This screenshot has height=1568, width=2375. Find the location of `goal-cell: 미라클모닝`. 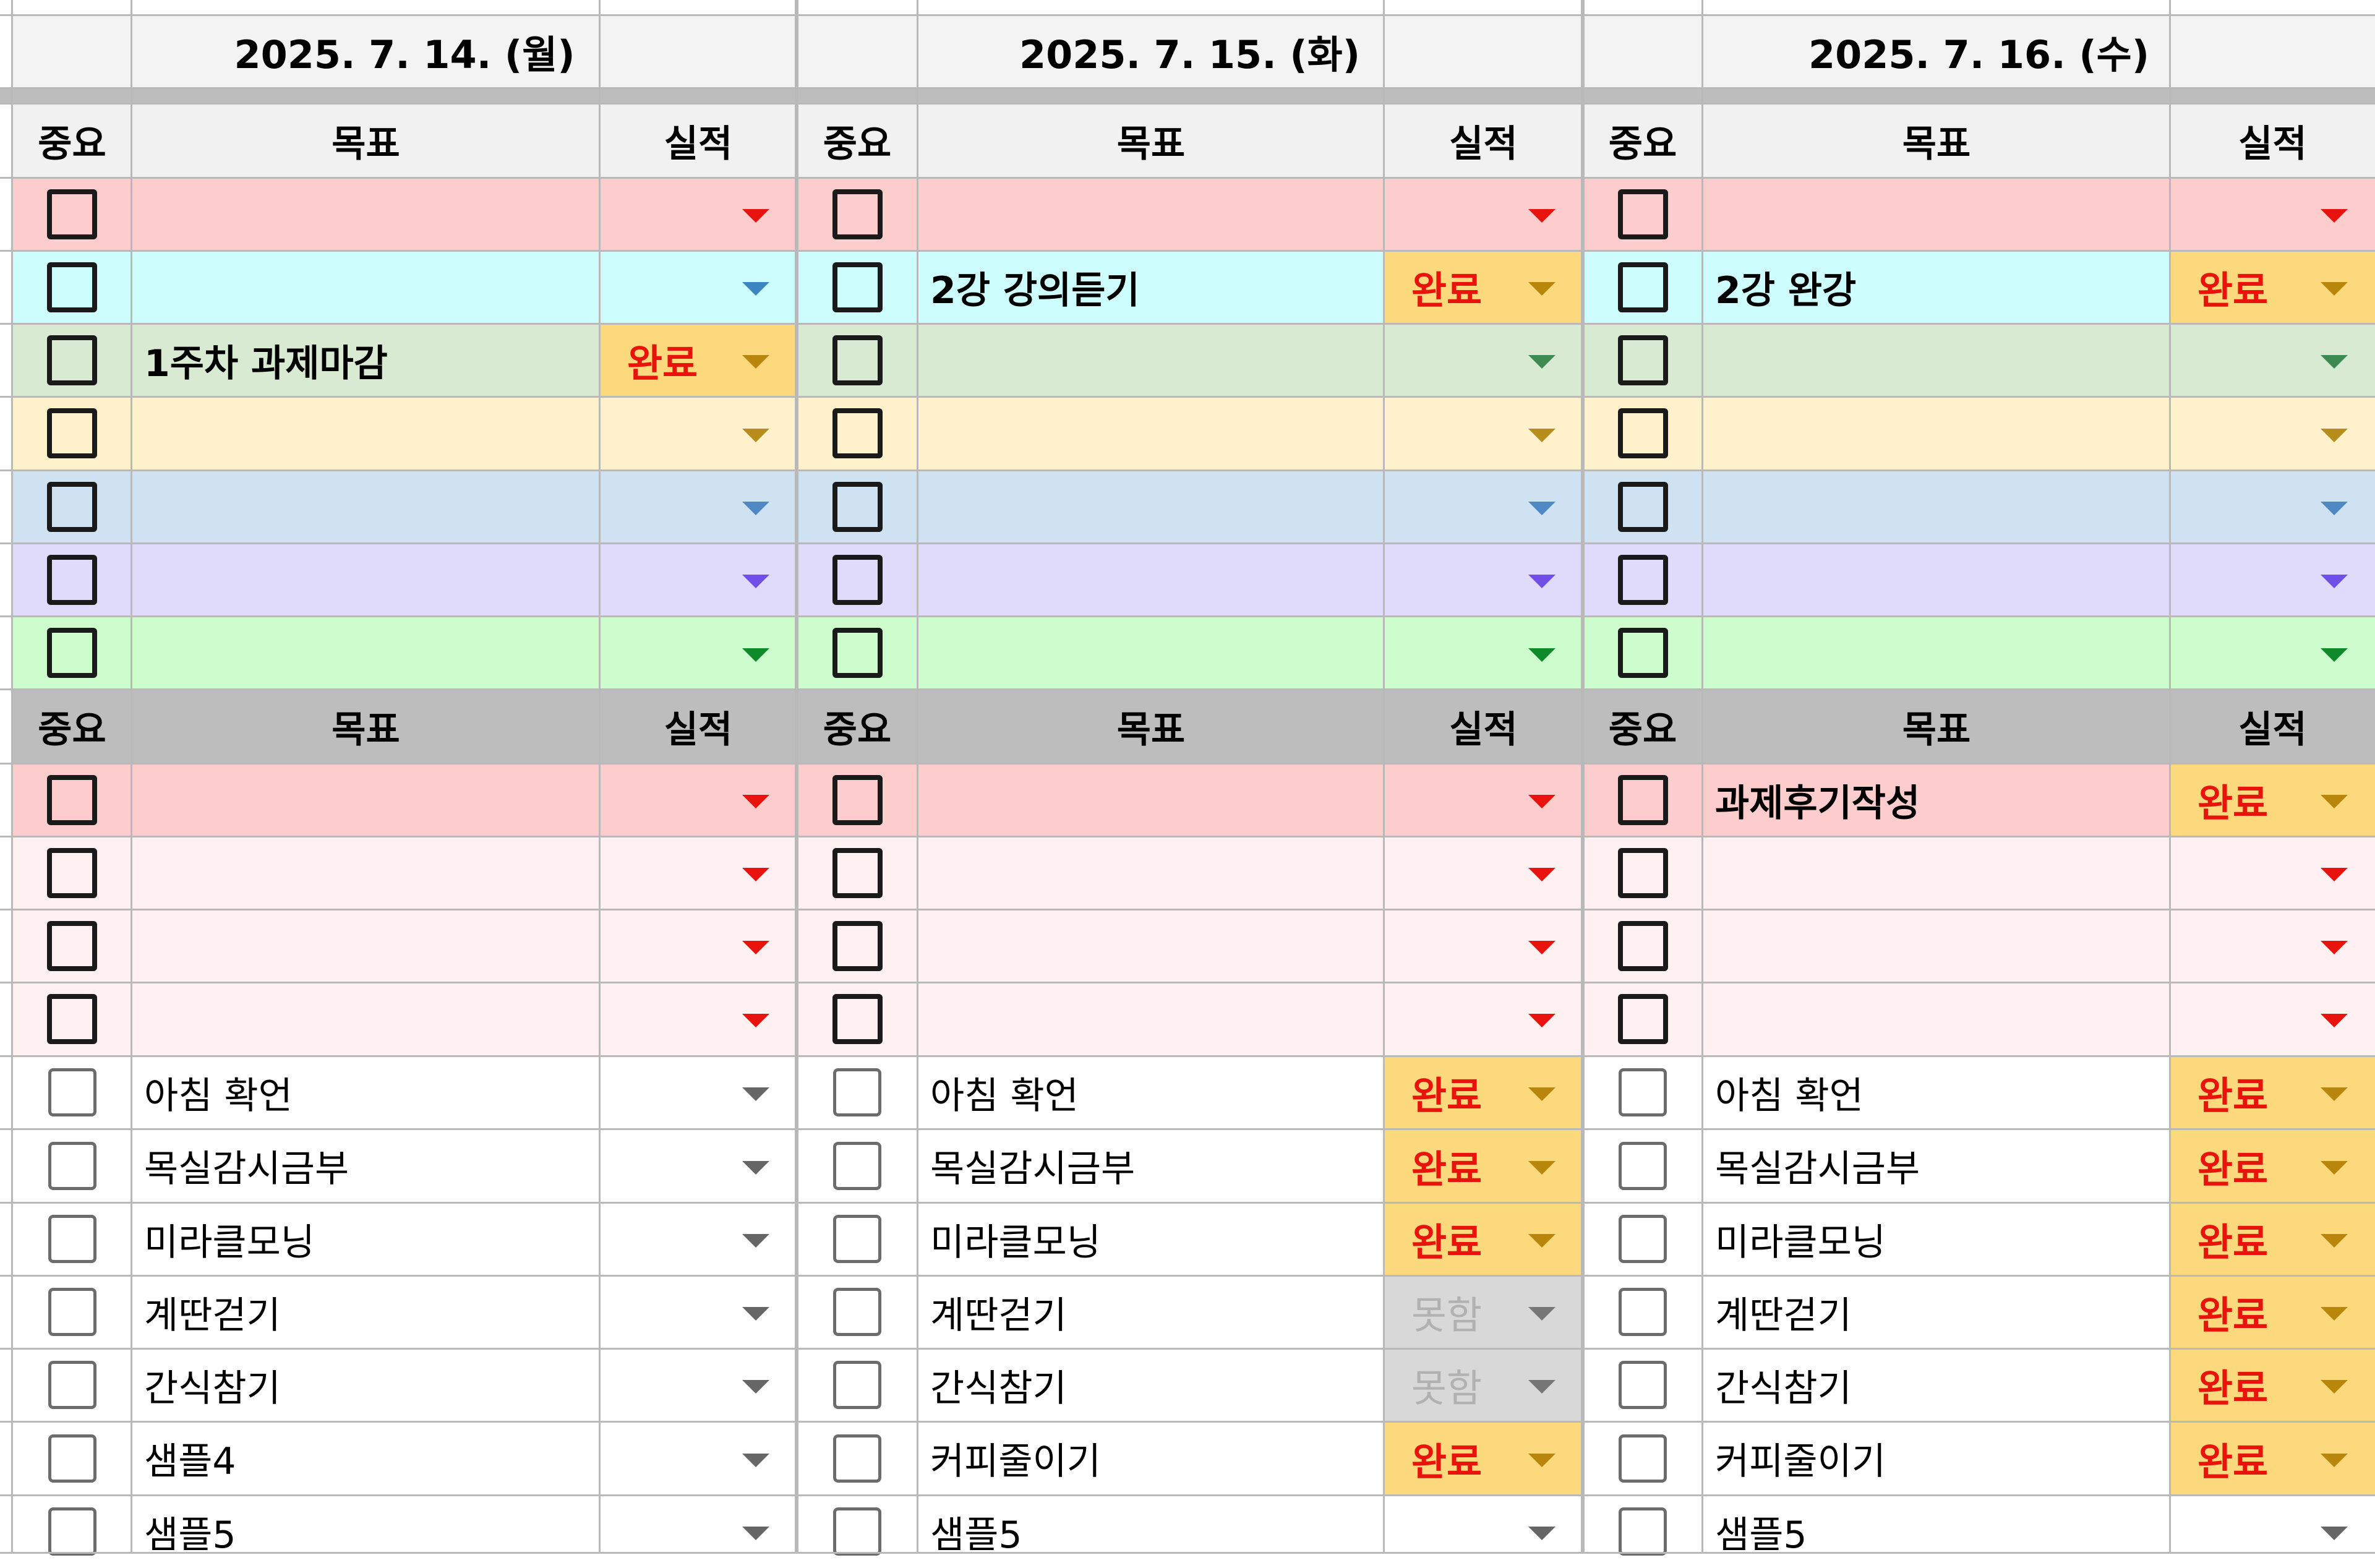

goal-cell: 미라클모닝 is located at coordinates (366, 1239).